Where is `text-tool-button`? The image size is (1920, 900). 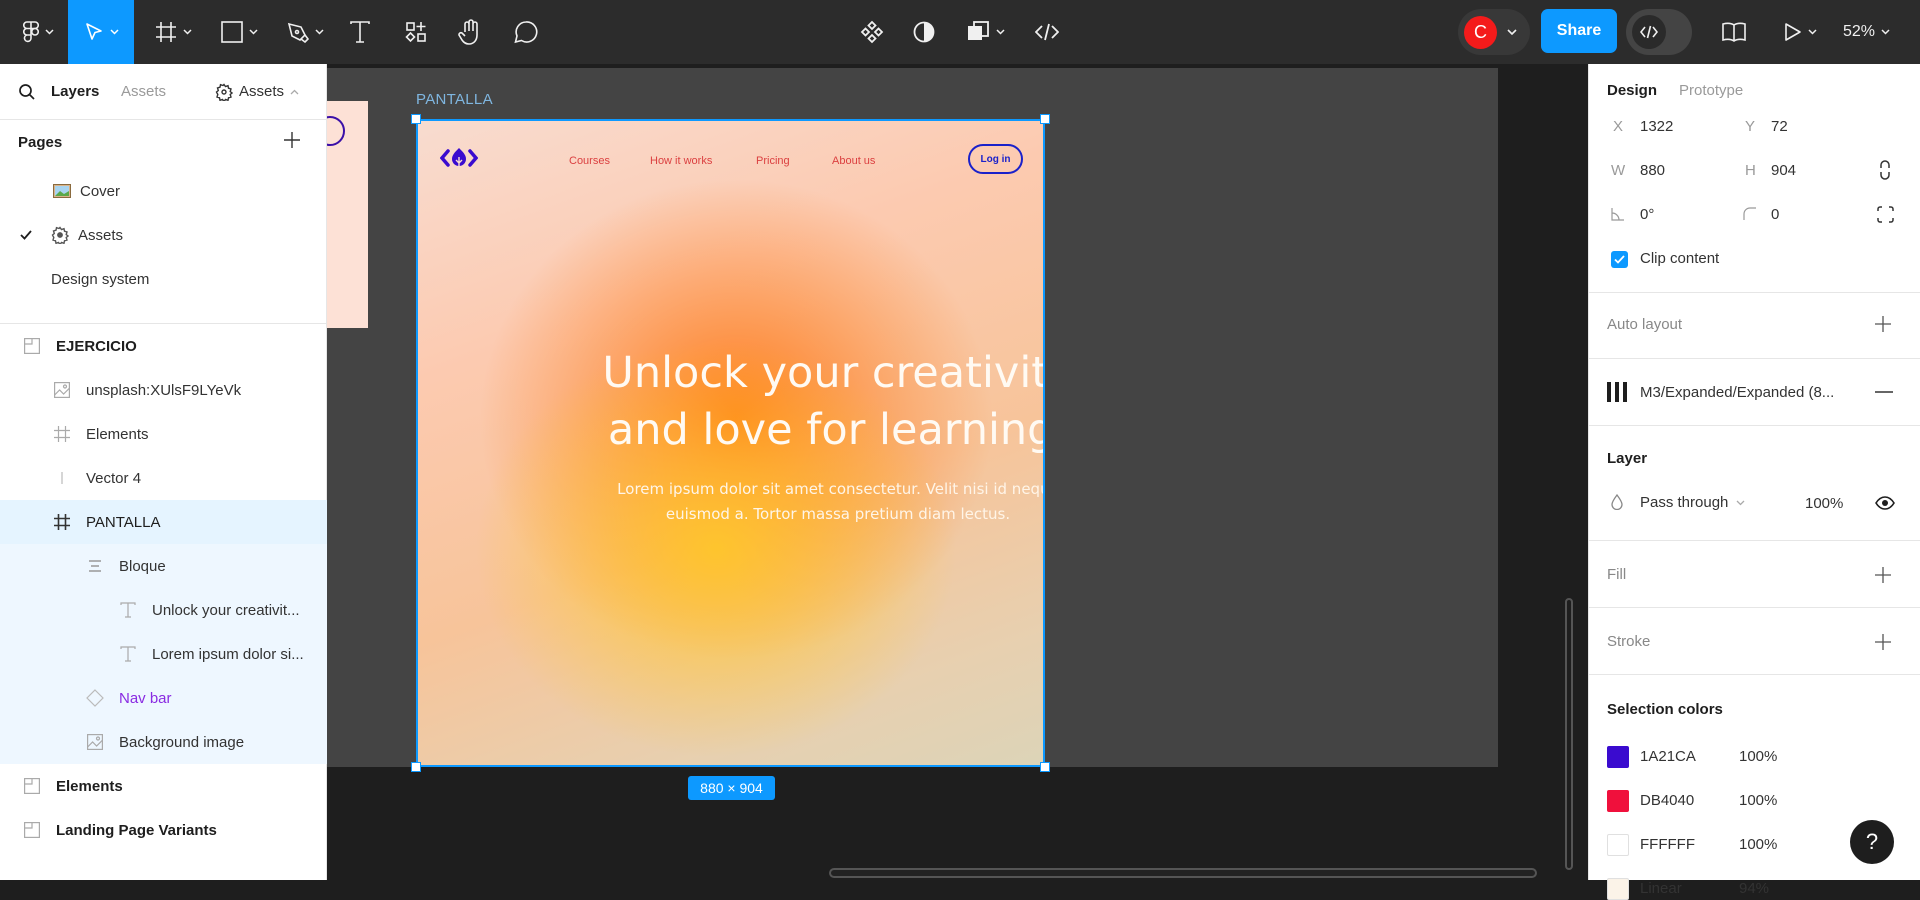 text-tool-button is located at coordinates (360, 32).